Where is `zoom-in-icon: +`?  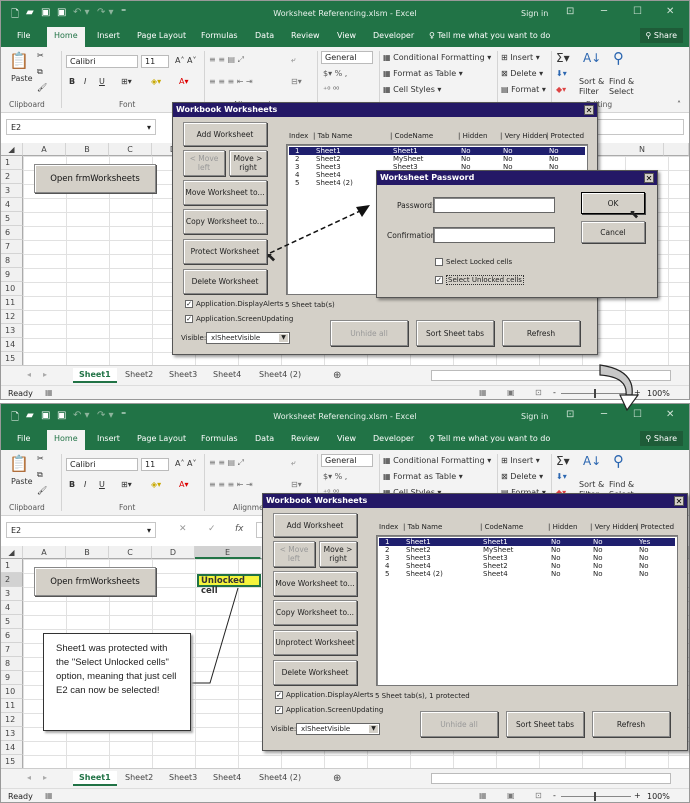 zoom-in-icon: + is located at coordinates (637, 795).